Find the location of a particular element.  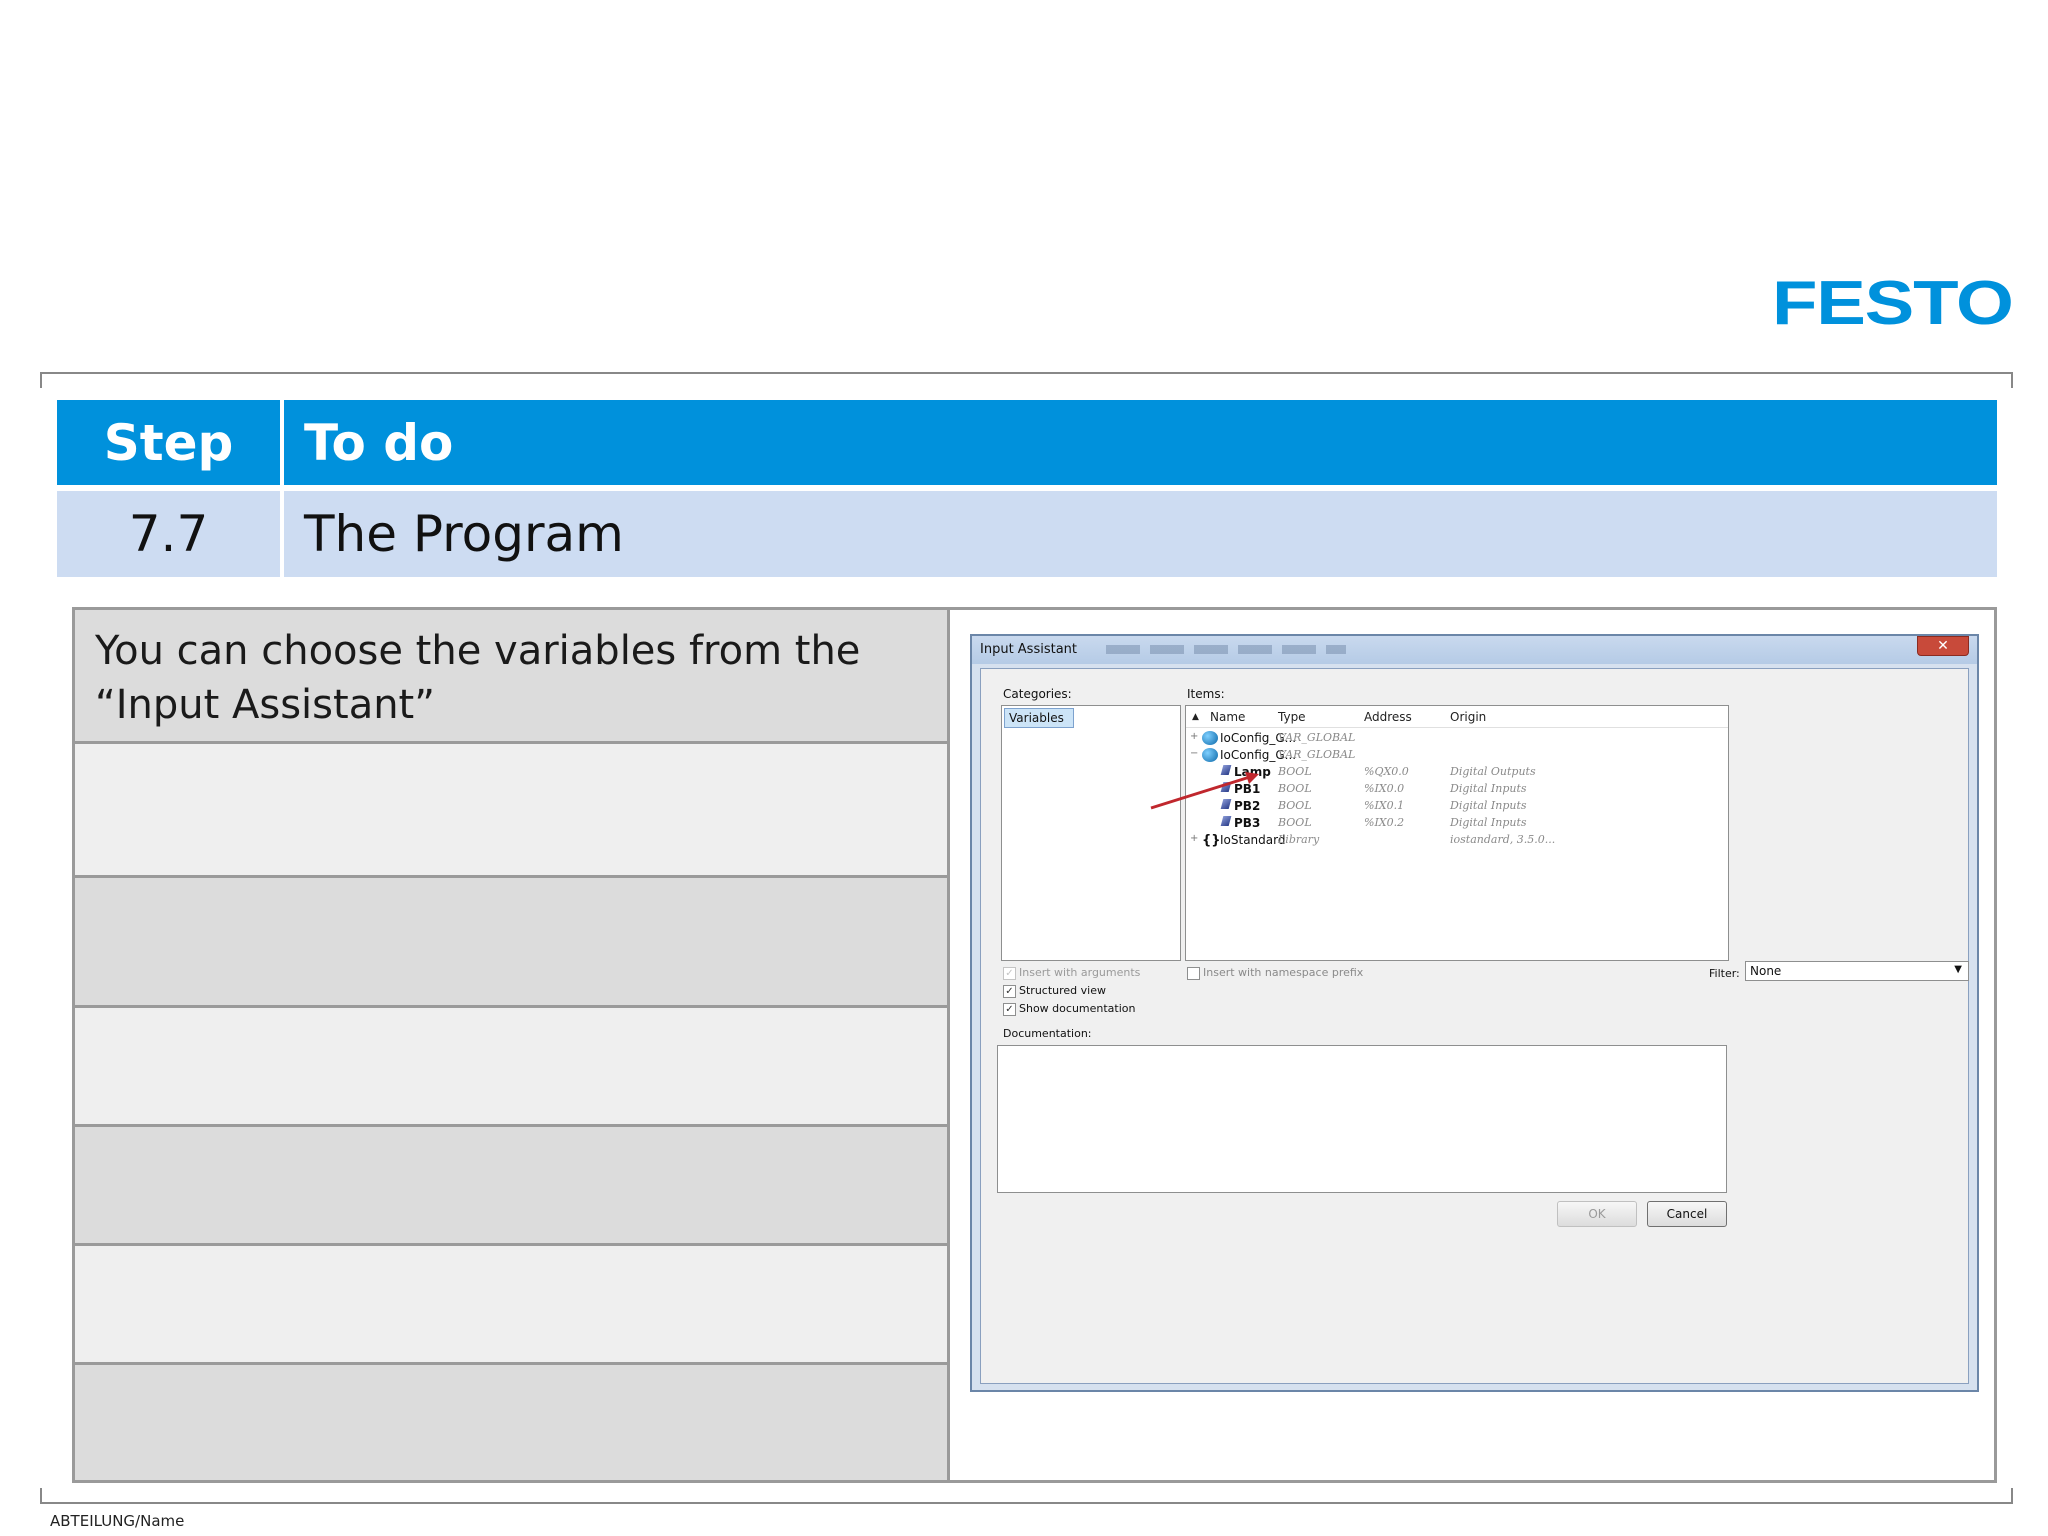

step-number: 7.7 is located at coordinates (168, 534).